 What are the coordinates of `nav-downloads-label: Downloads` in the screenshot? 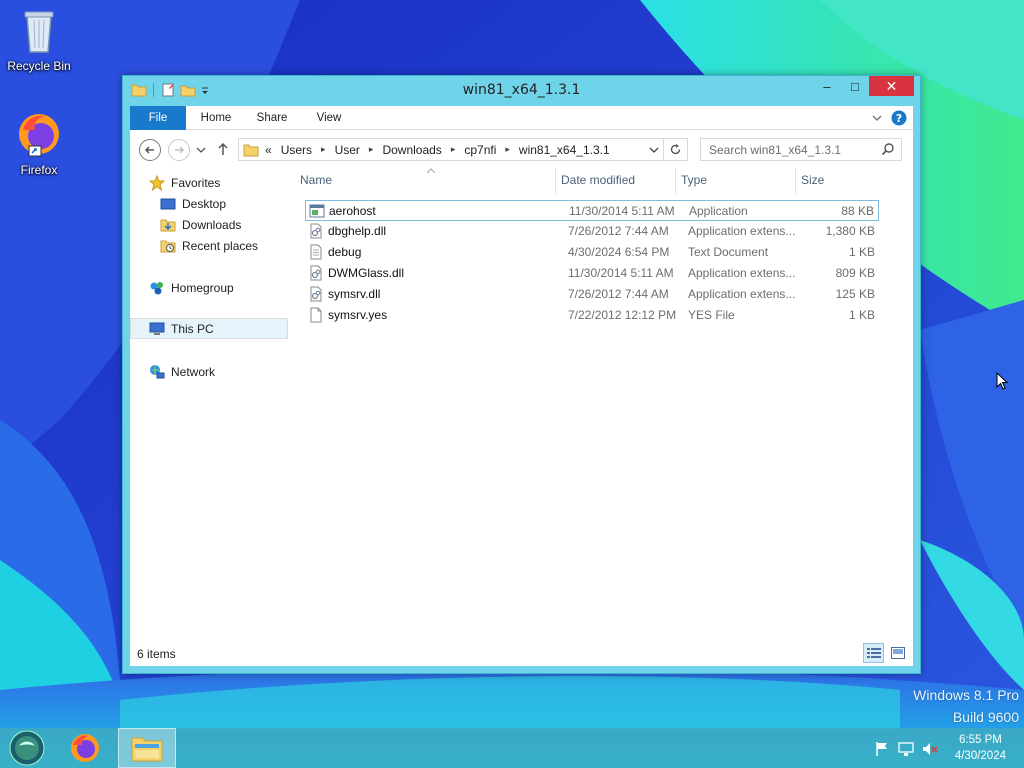 It's located at (212, 224).